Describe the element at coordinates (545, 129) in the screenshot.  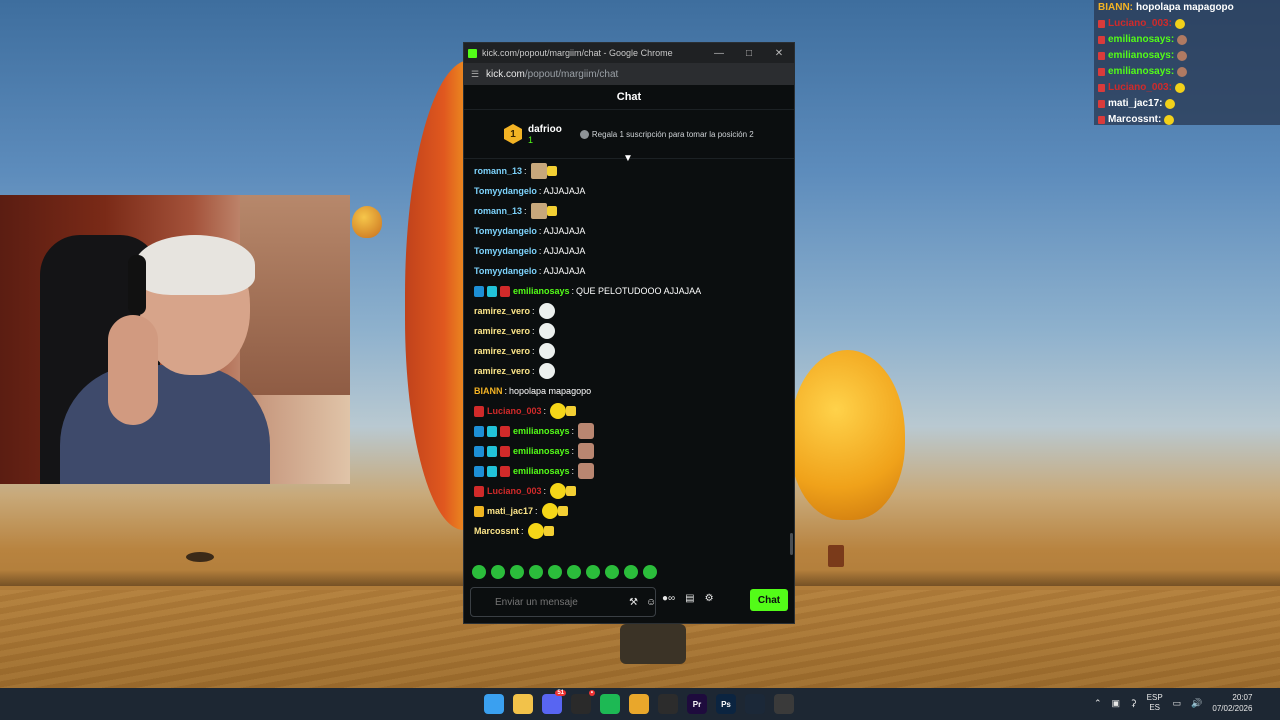
I see `gifter-name: dafrioo` at that location.